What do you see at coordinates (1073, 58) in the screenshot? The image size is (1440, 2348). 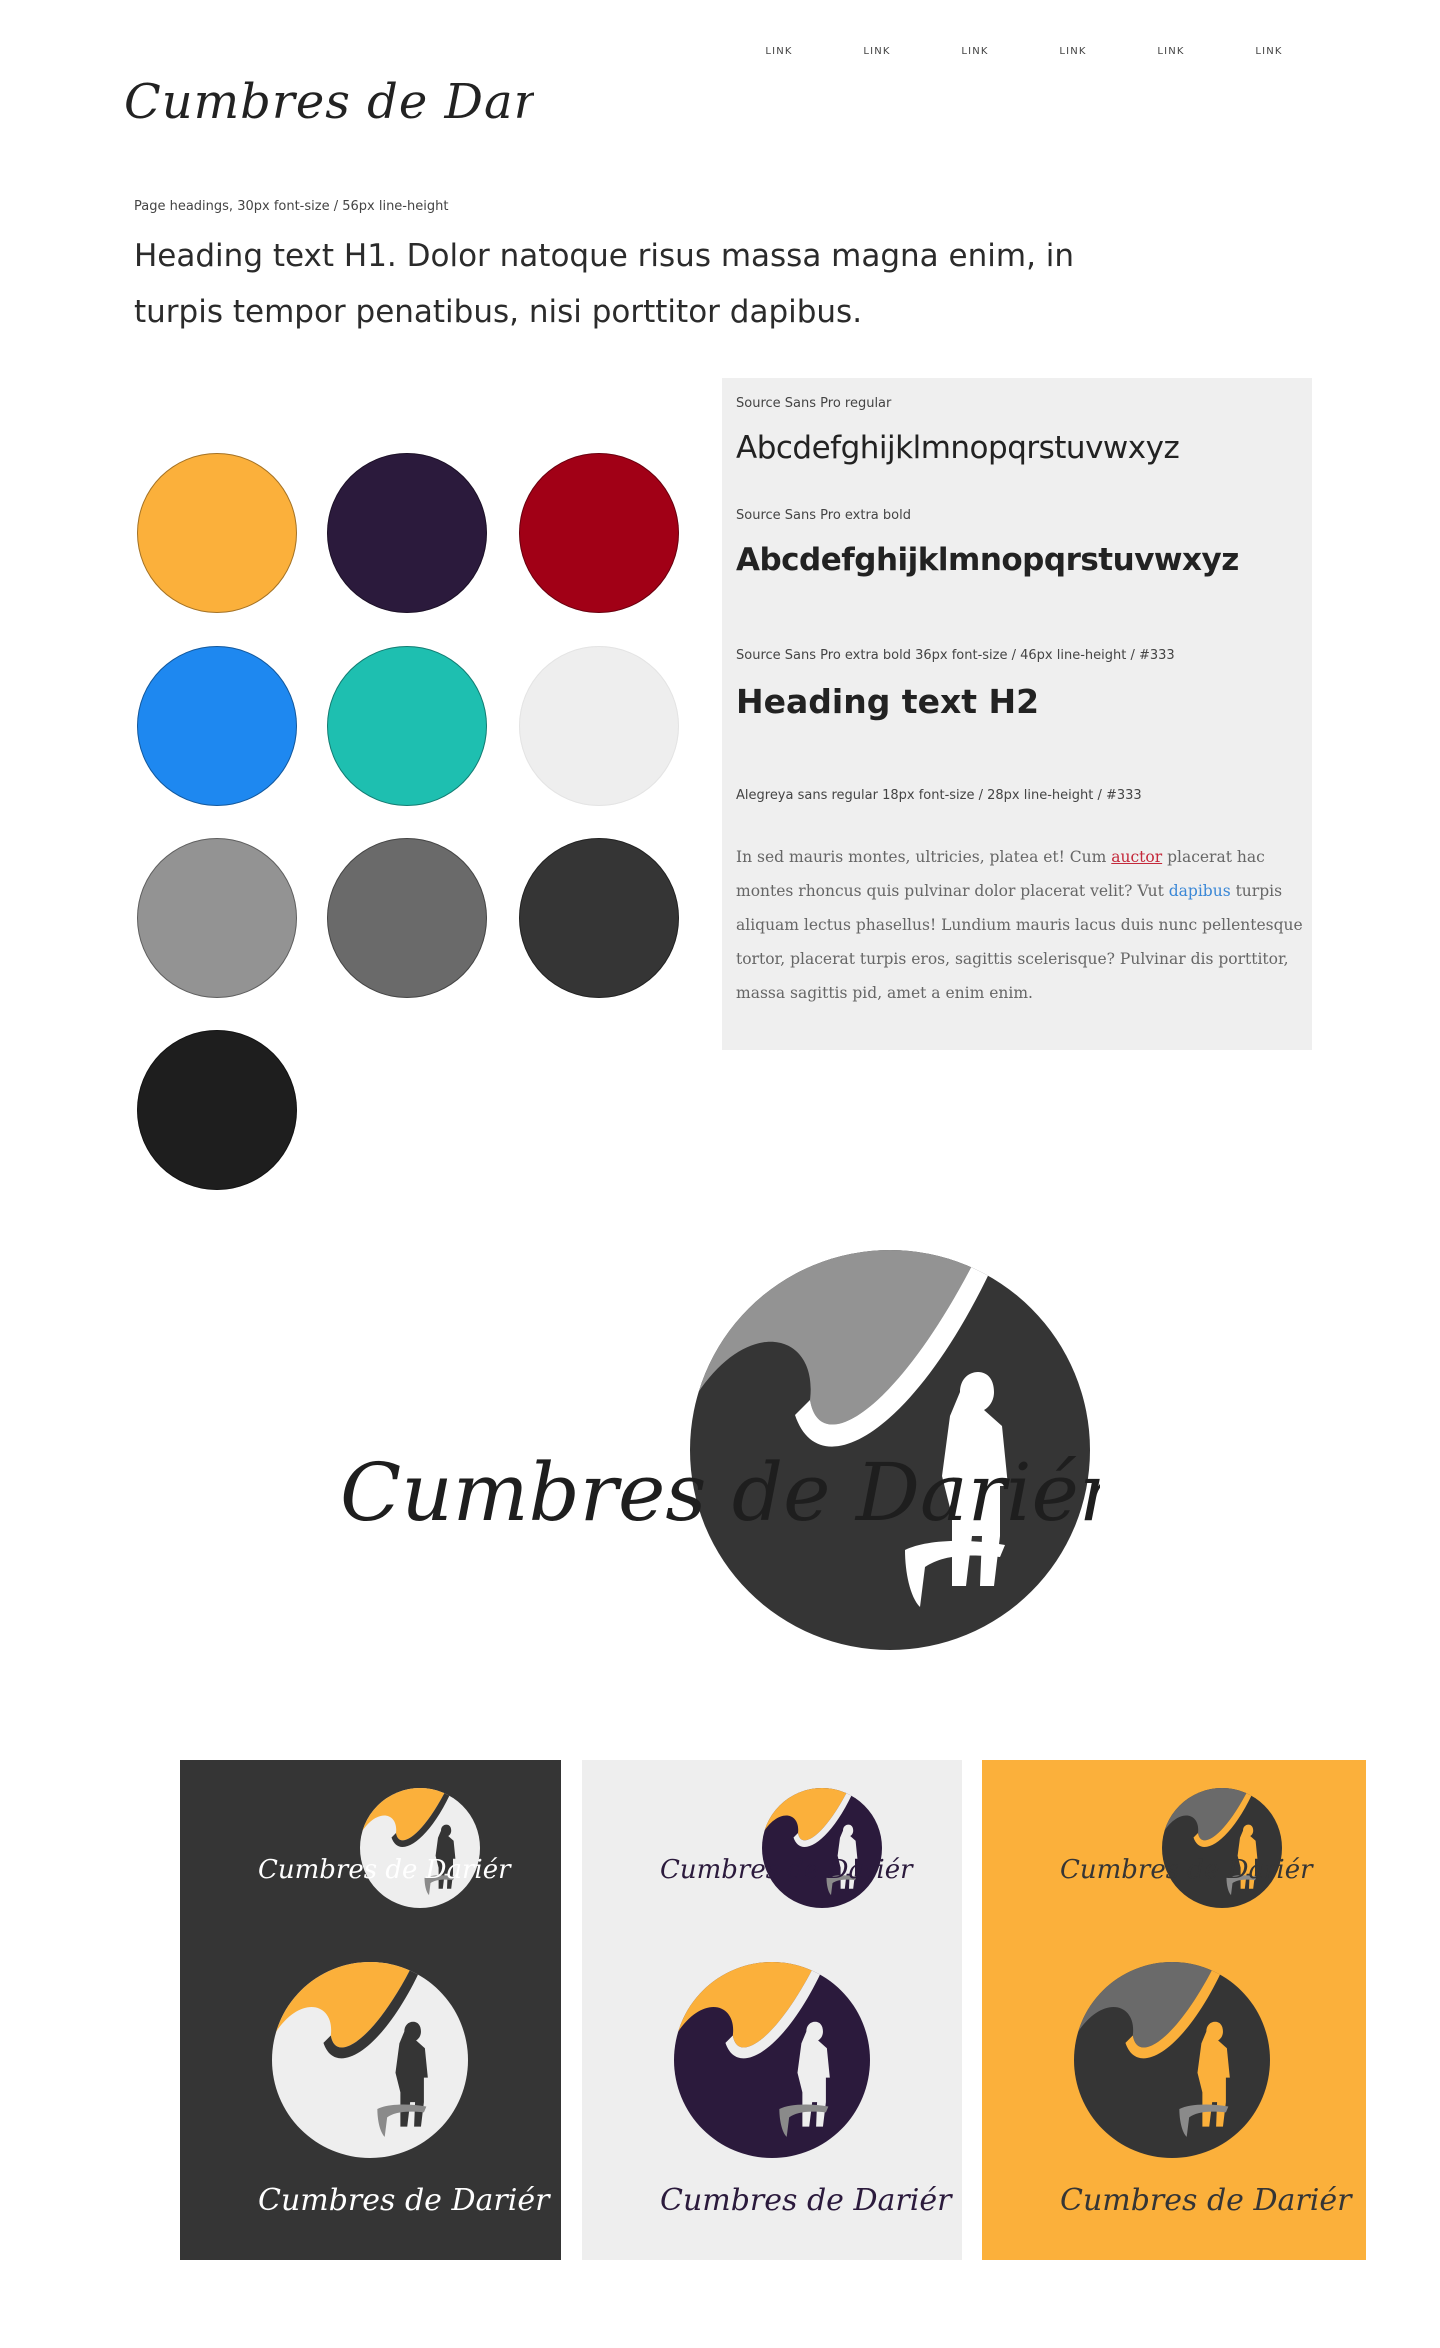 I see `nav-link-4: LINK` at bounding box center [1073, 58].